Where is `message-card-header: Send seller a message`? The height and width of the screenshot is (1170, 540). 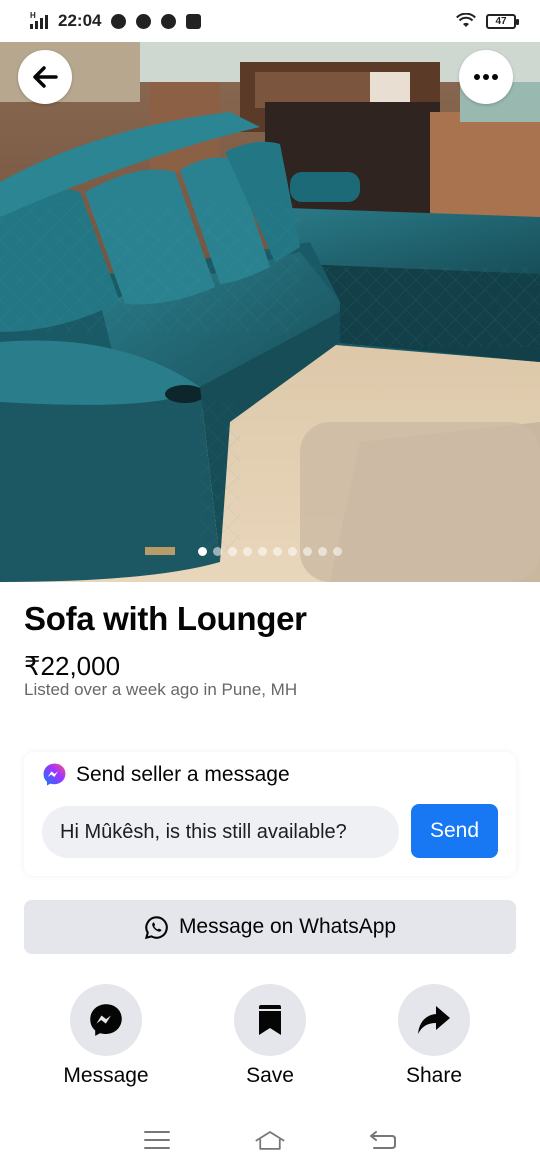 message-card-header: Send seller a message is located at coordinates (166, 774).